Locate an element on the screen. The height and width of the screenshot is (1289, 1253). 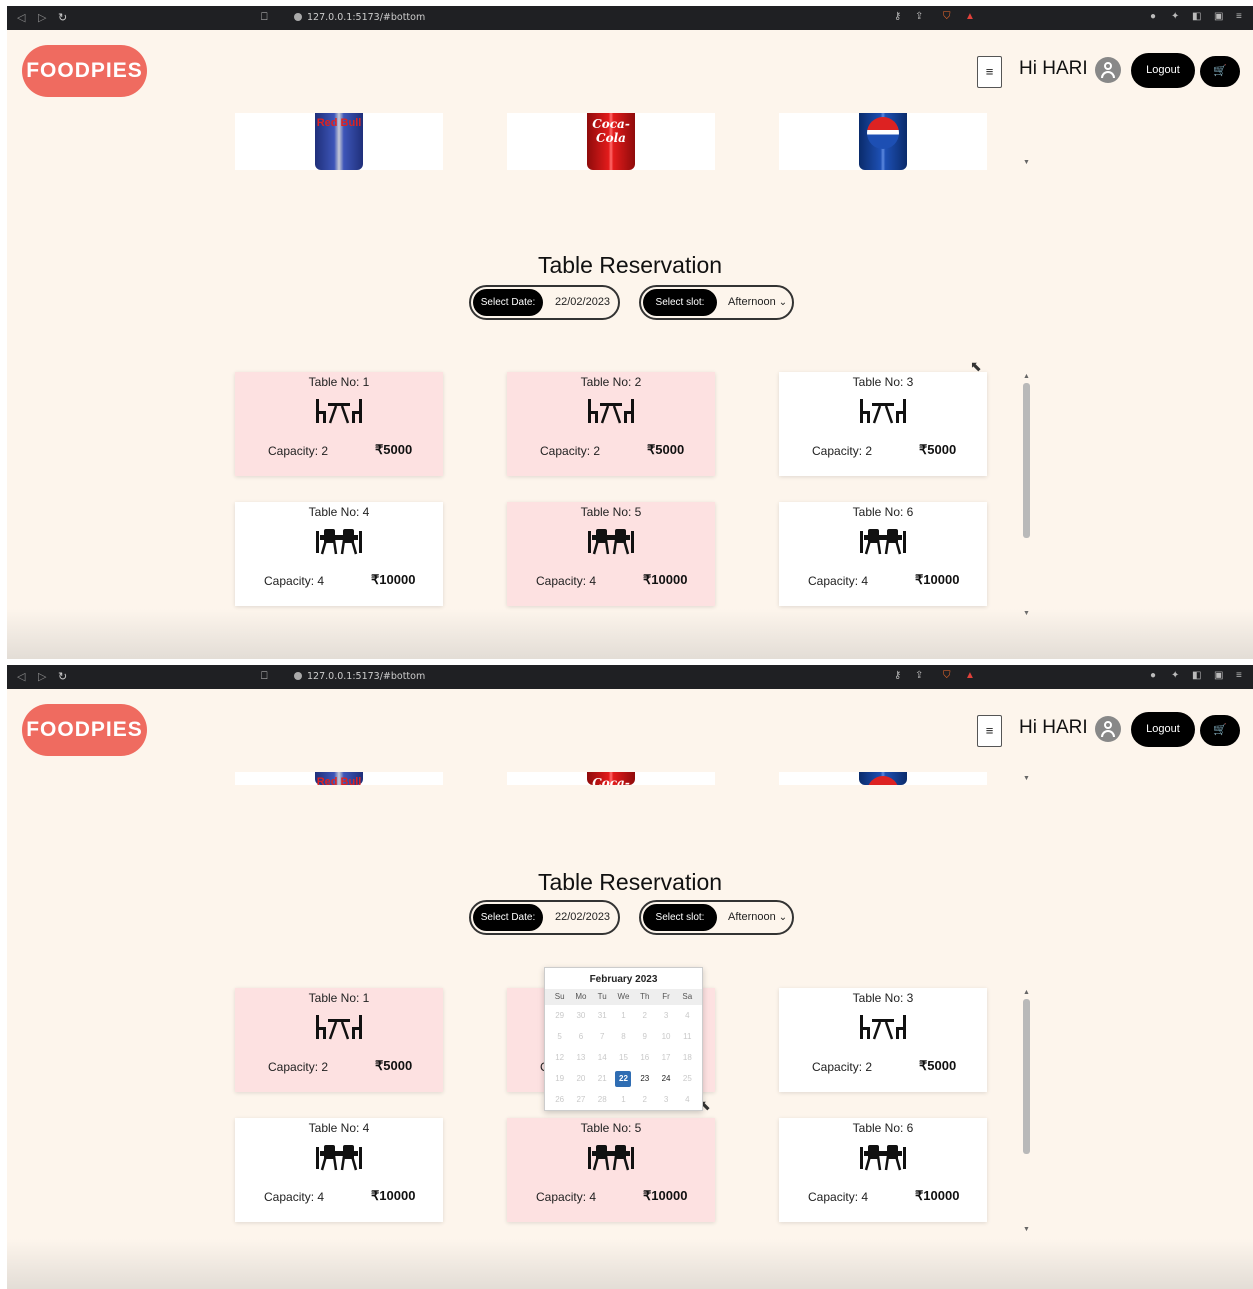
scroll-down-icon: ▼ is located at coordinates (1026, 1229).